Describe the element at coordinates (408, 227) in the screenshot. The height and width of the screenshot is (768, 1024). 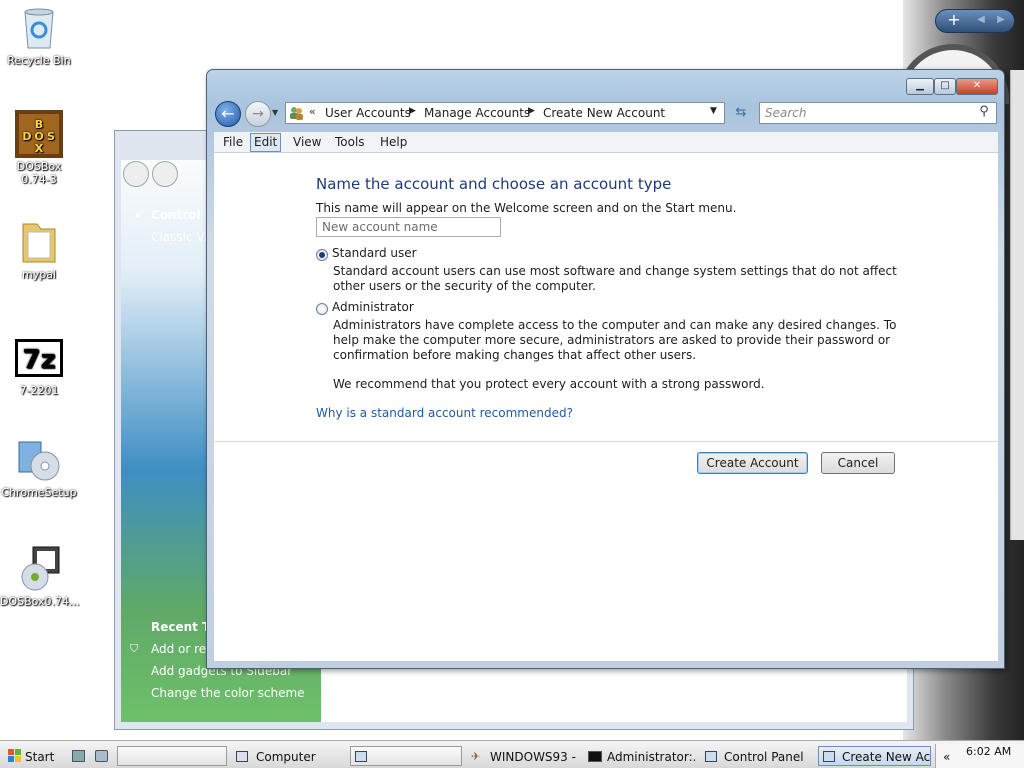
I see `account-name-input: New account name` at that location.